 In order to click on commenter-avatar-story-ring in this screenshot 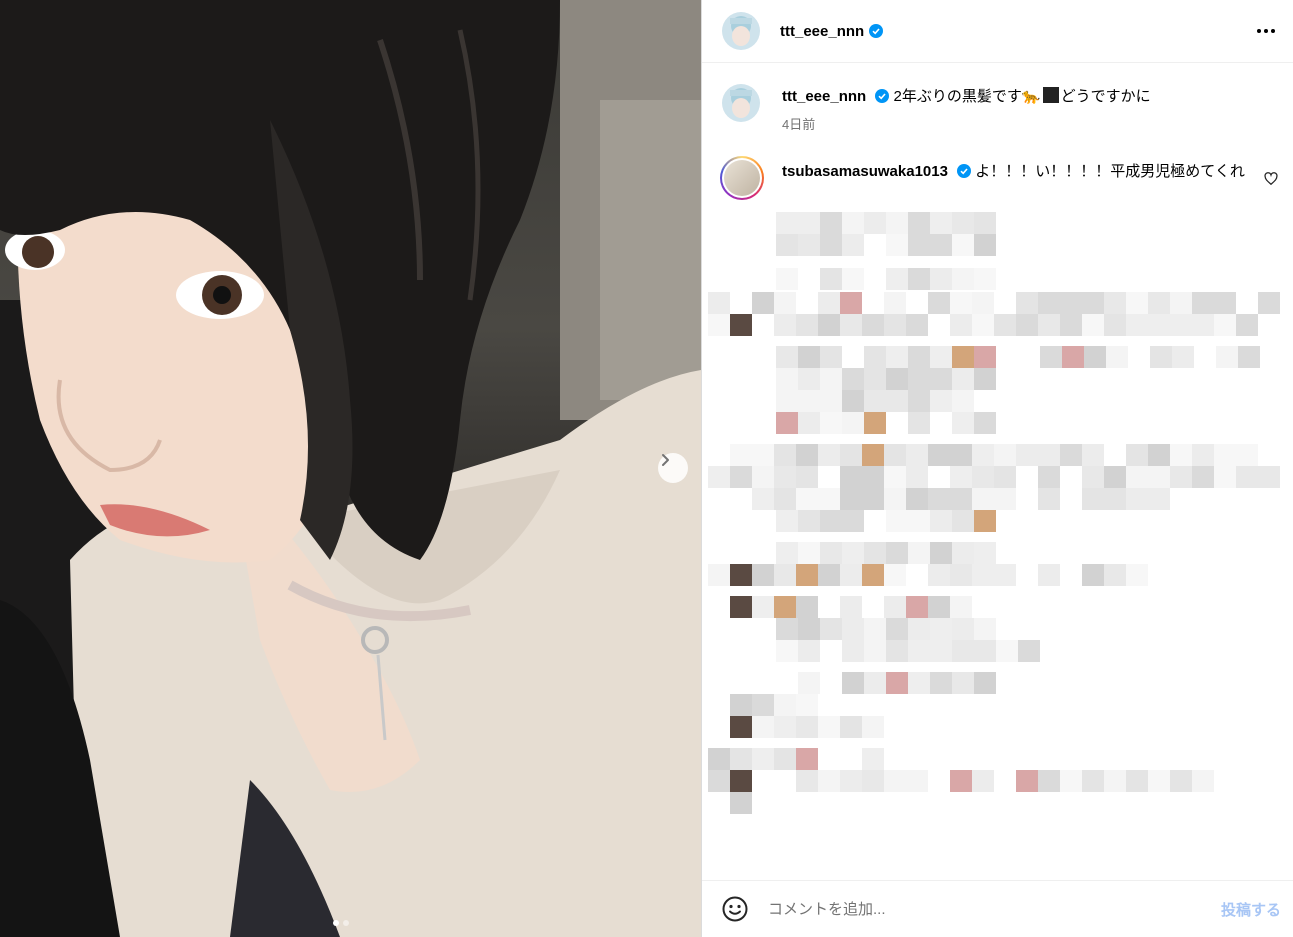, I will do `click(742, 178)`.